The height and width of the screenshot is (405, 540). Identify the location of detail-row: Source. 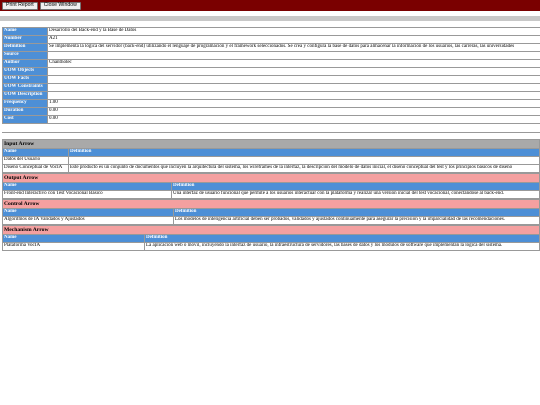
(271, 55).